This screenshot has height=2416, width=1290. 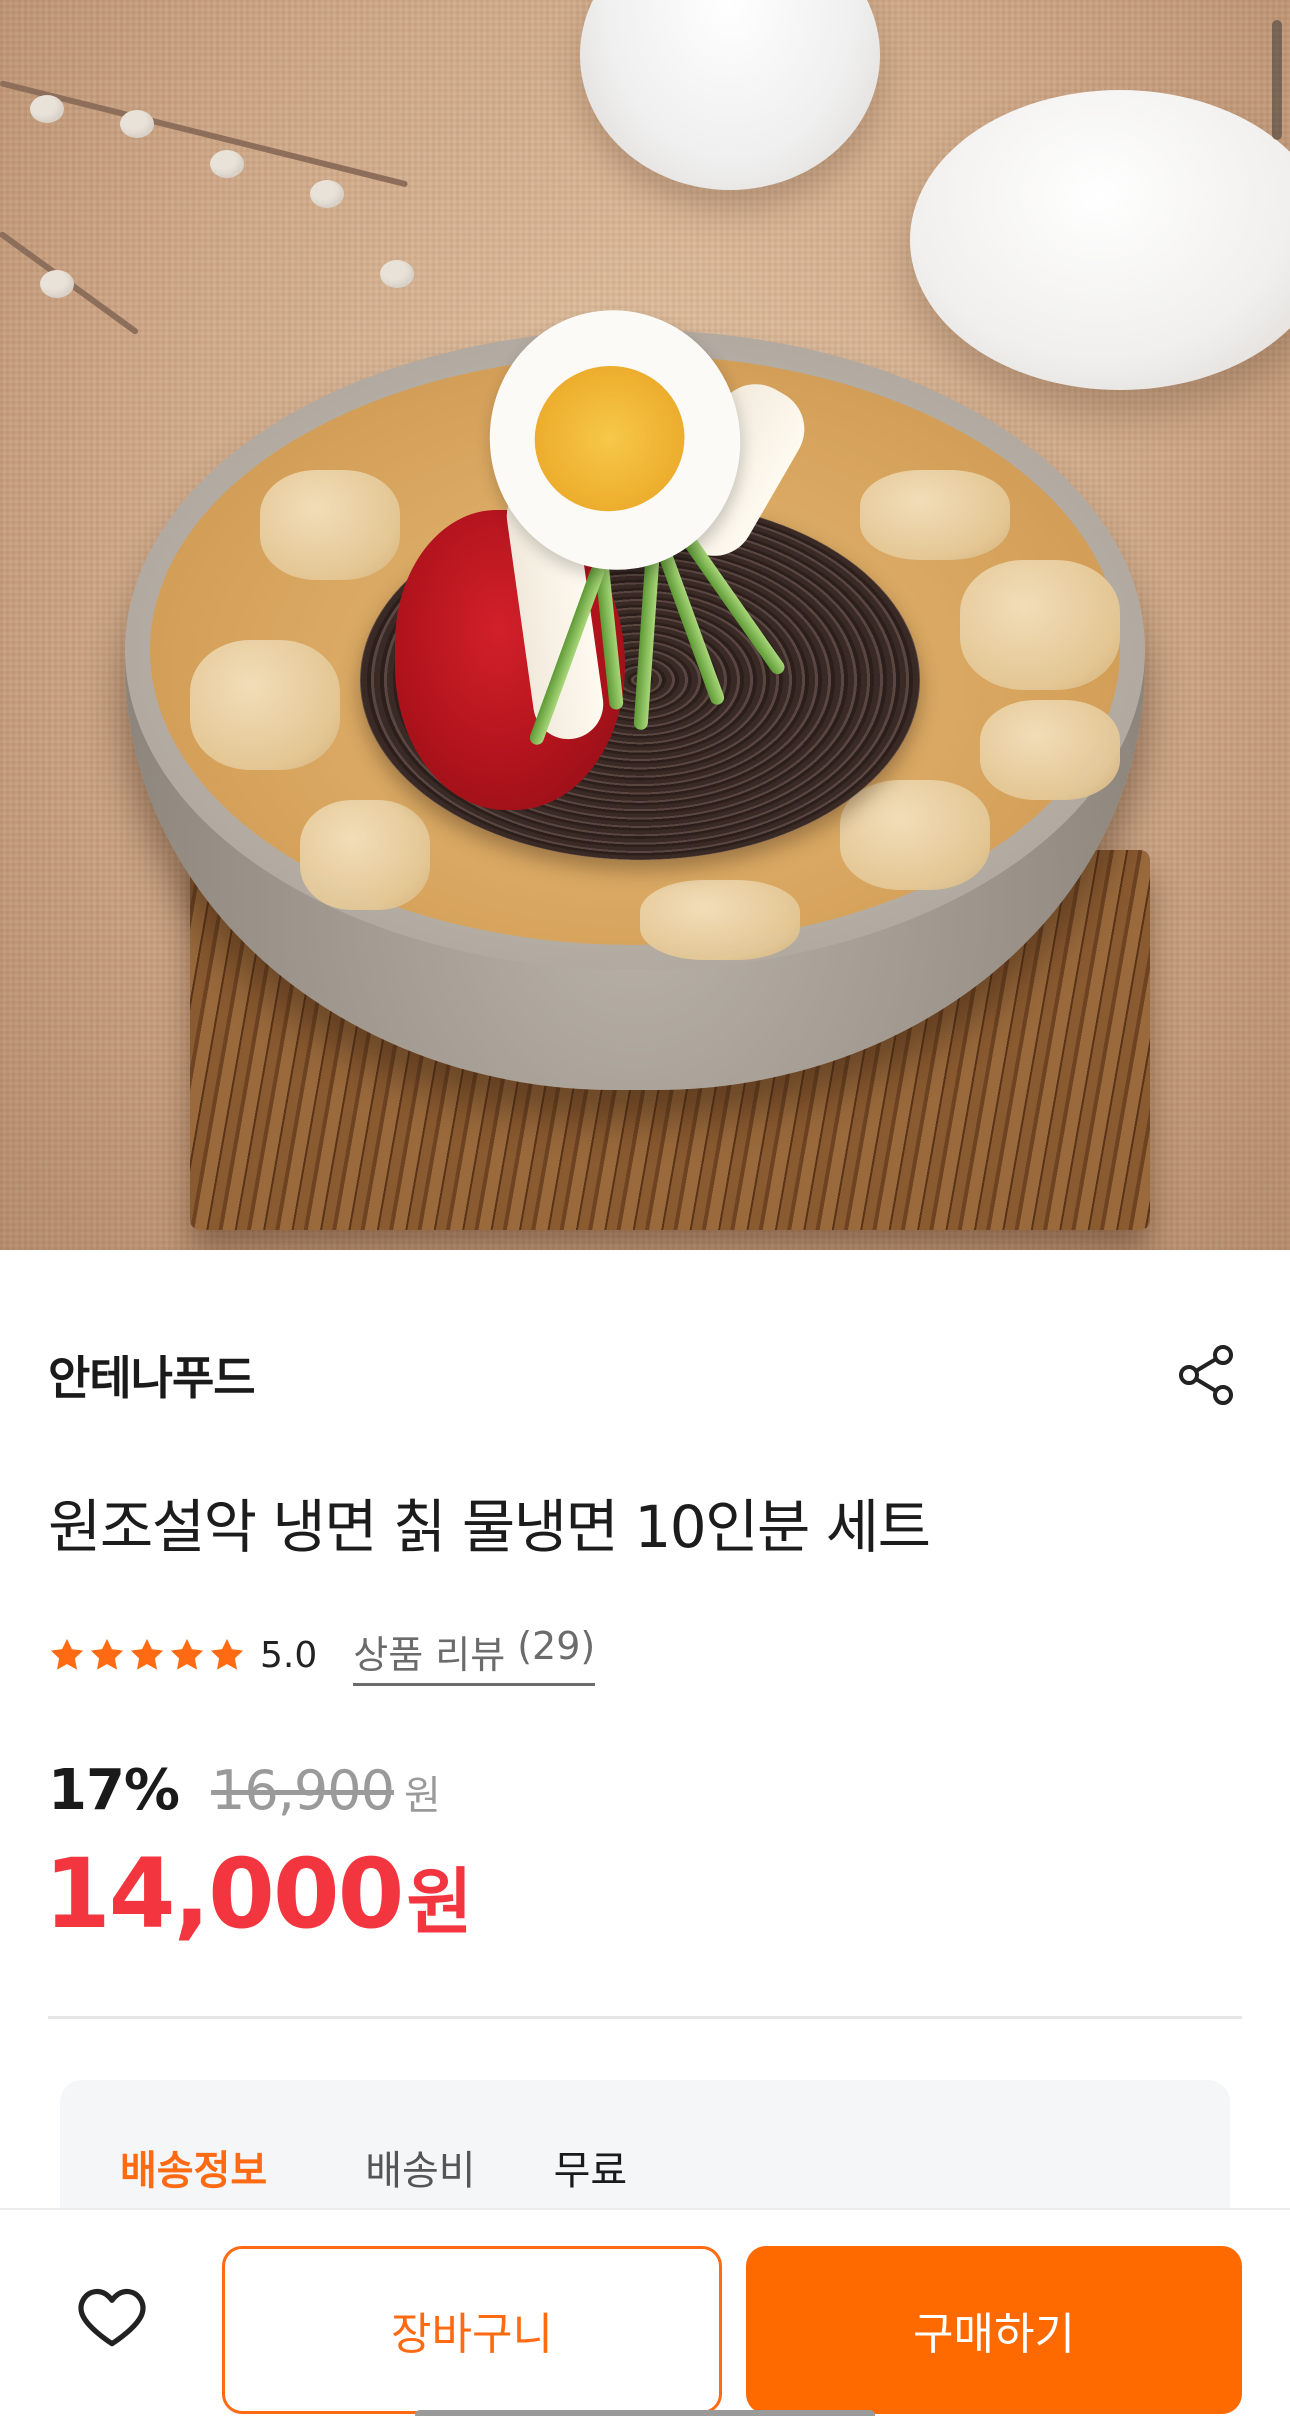 What do you see at coordinates (224, 1894) in the screenshot?
I see `sale-price: 14,000` at bounding box center [224, 1894].